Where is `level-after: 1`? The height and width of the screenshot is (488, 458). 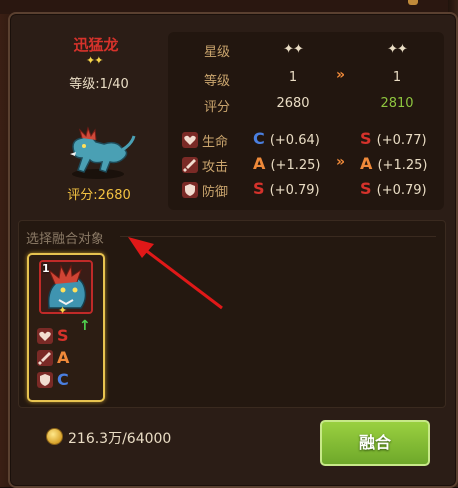 level-after: 1 is located at coordinates (397, 77).